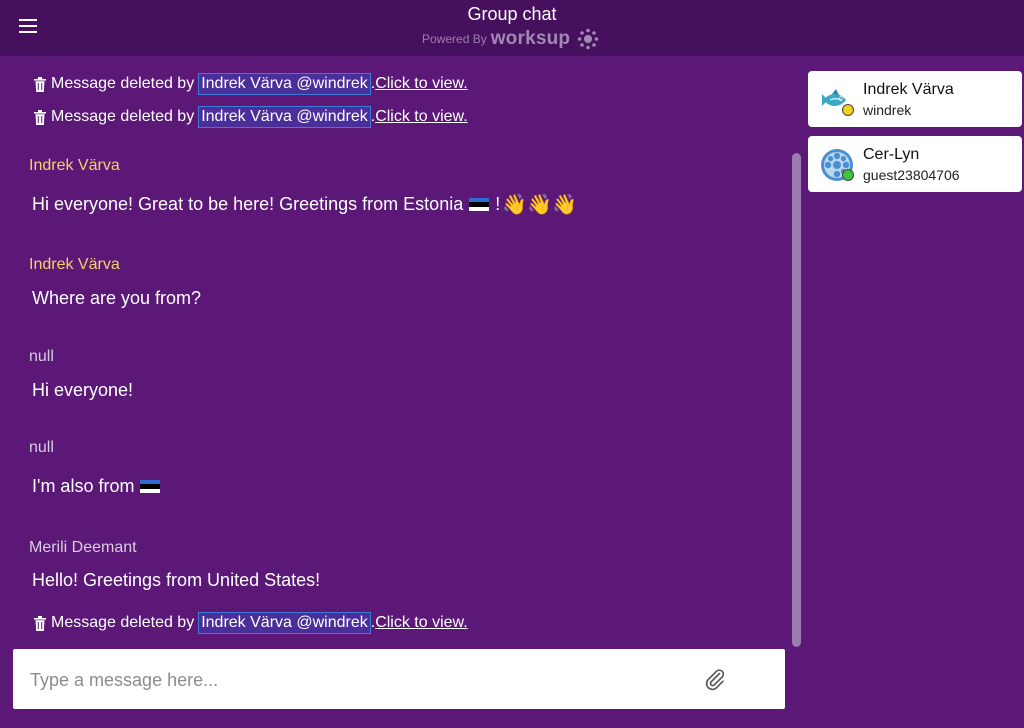 Image resolution: width=1024 pixels, height=728 pixels. Describe the element at coordinates (512, 14) in the screenshot. I see `page-title: Group chat` at that location.